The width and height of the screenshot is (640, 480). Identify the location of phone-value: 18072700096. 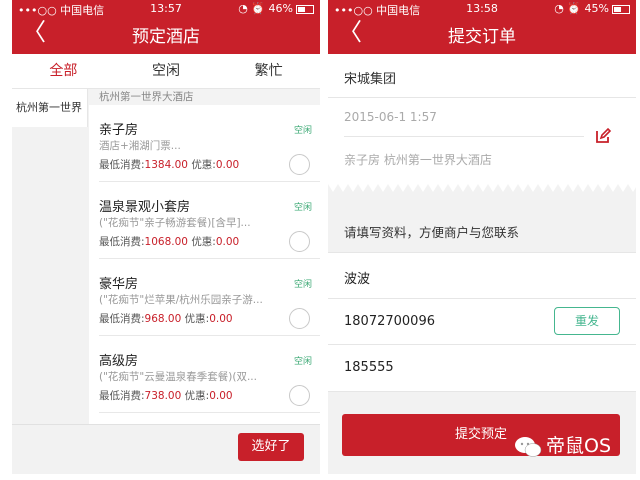
(389, 321).